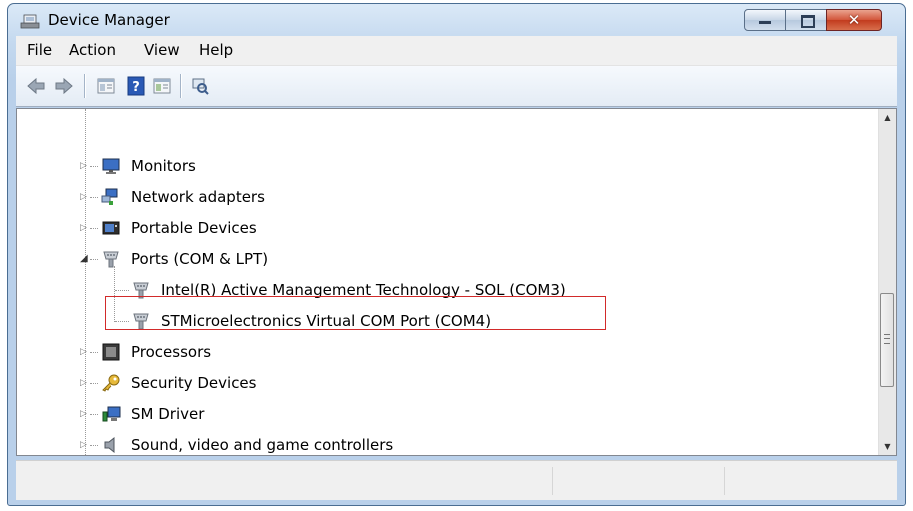 The width and height of the screenshot is (913, 511). I want to click on forward-icon, so click(64, 86).